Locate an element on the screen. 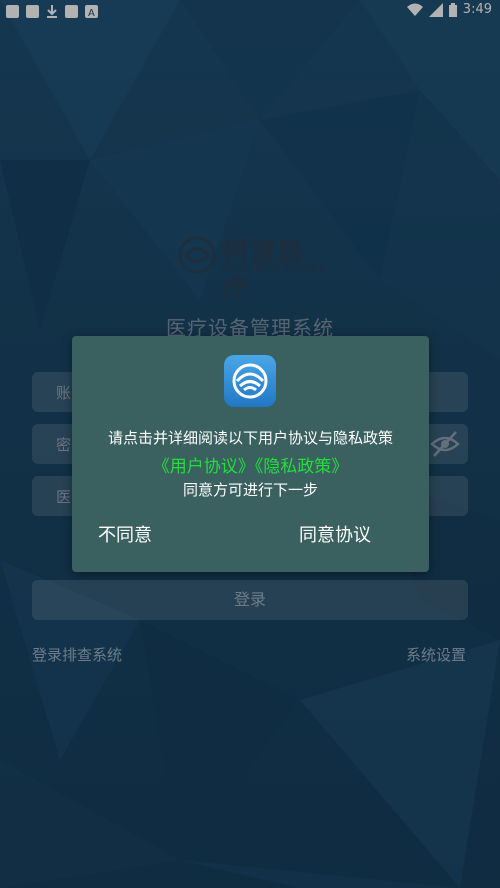 The image size is (500, 888). dialog-note: 同意方可进行下一步 is located at coordinates (250, 490).